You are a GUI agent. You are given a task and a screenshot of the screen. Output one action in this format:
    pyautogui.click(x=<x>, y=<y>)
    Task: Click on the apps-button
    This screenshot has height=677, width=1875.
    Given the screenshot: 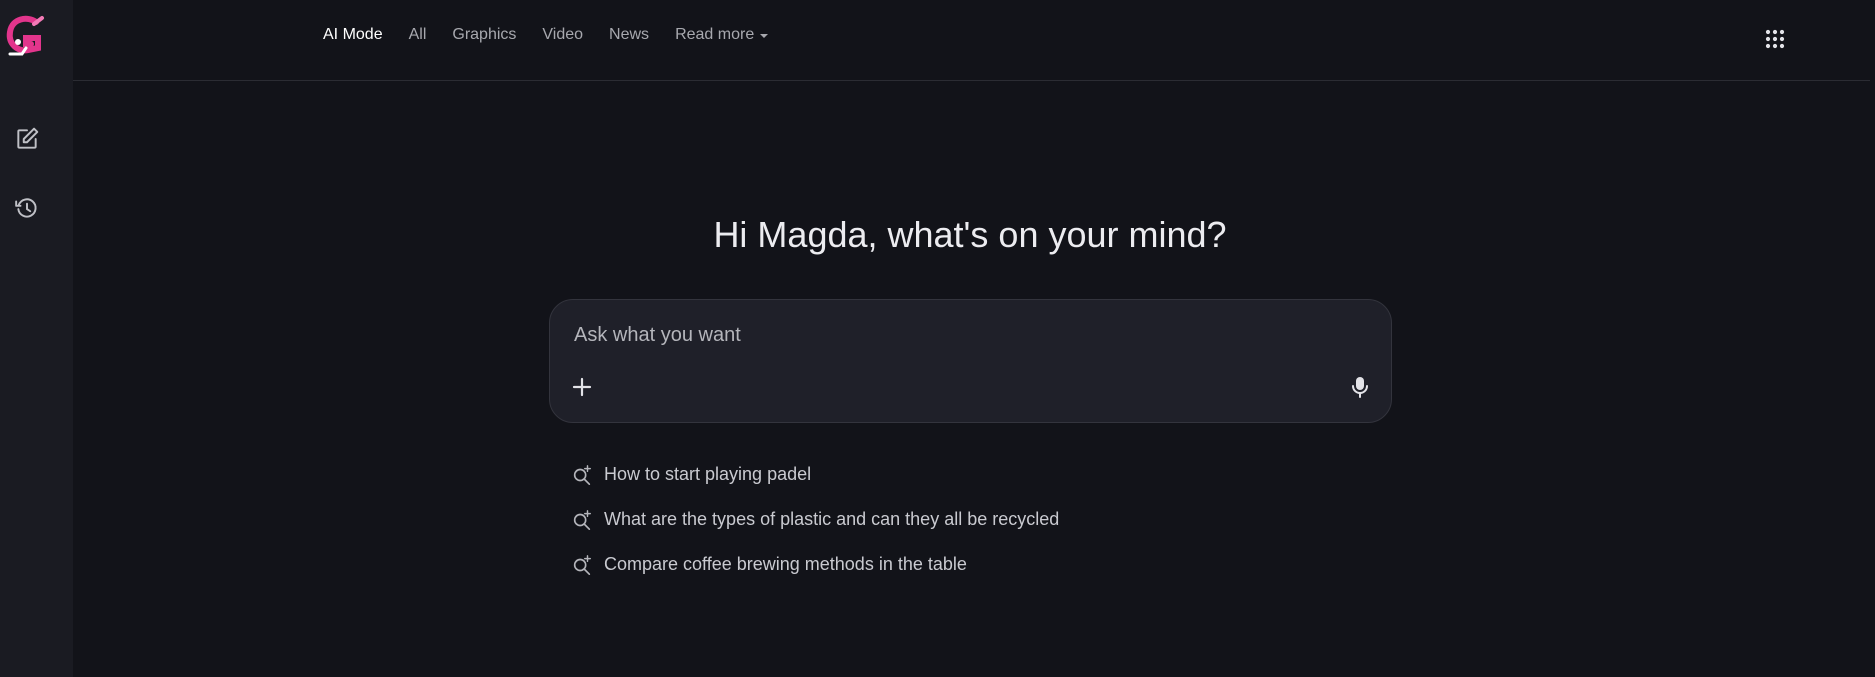 What is the action you would take?
    pyautogui.click(x=1775, y=39)
    